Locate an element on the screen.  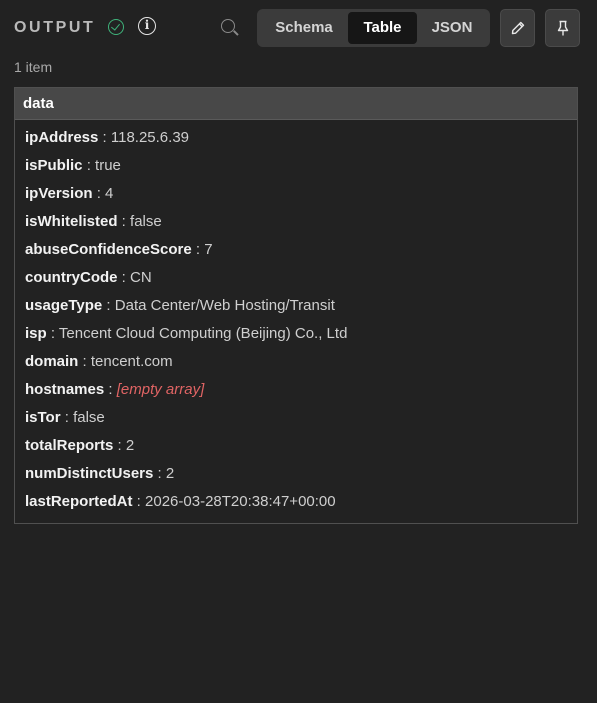
field-key: isPublic is located at coordinates (54, 165).